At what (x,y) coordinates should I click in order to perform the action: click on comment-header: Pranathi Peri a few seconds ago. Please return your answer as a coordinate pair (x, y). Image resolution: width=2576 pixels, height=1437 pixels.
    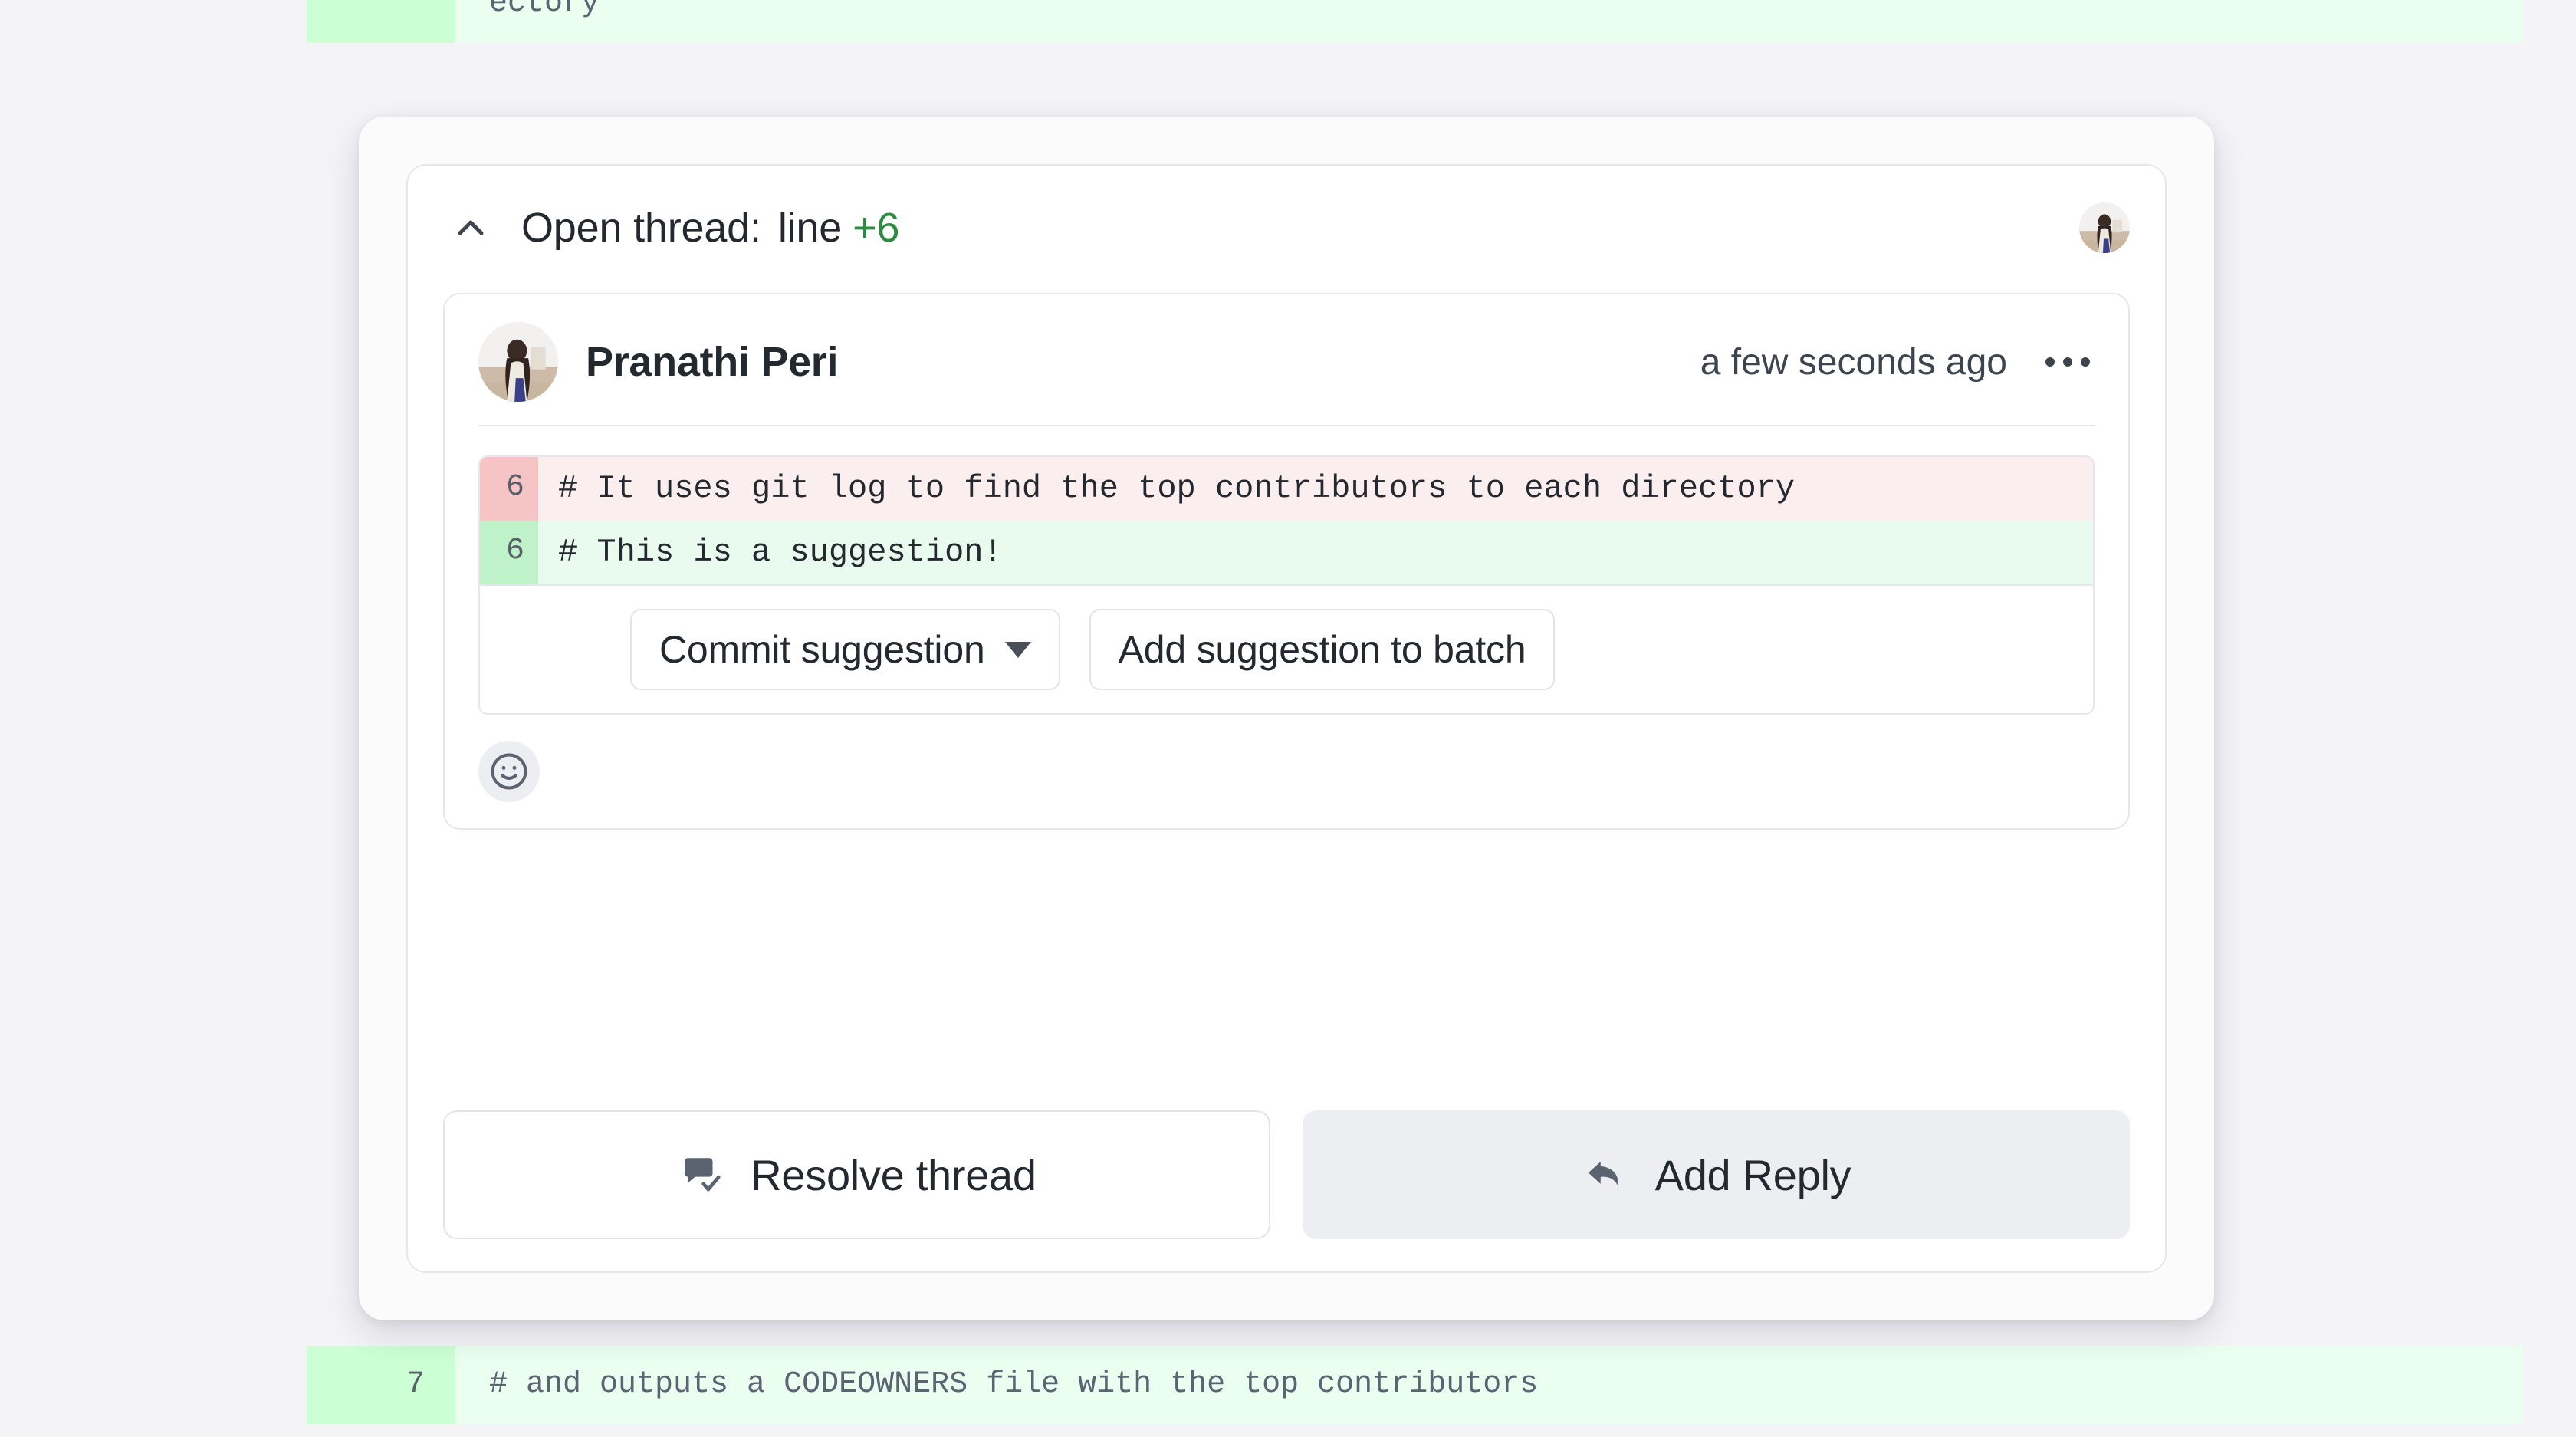
    Looking at the image, I should click on (1286, 359).